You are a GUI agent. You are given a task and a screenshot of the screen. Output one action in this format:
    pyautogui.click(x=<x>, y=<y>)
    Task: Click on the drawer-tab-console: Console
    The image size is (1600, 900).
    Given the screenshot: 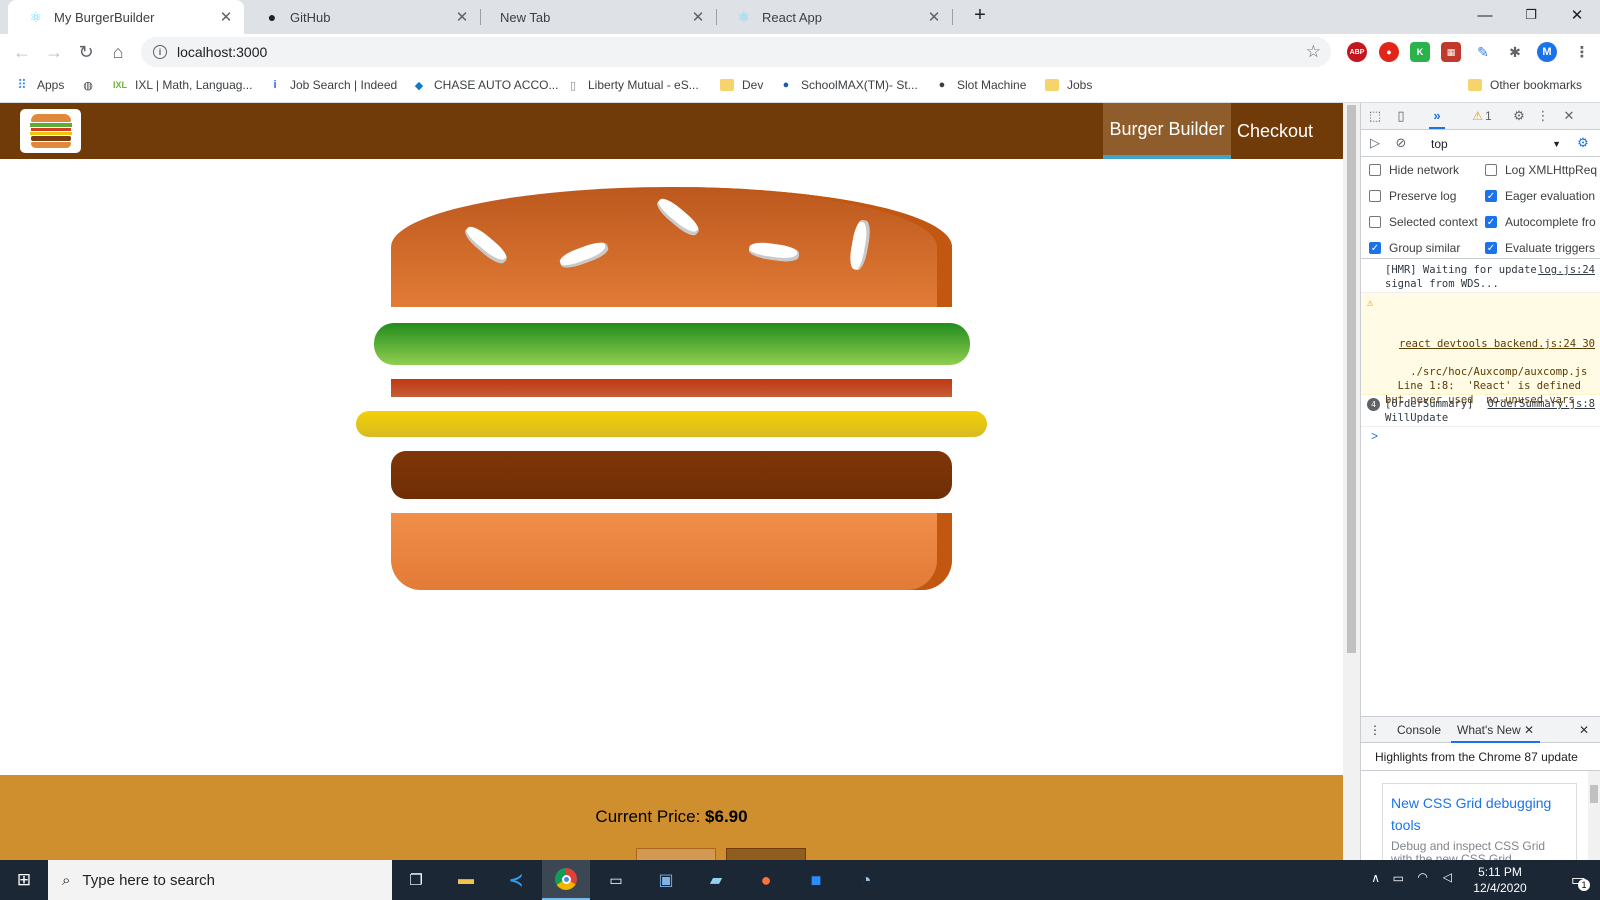 What is the action you would take?
    pyautogui.click(x=1419, y=730)
    